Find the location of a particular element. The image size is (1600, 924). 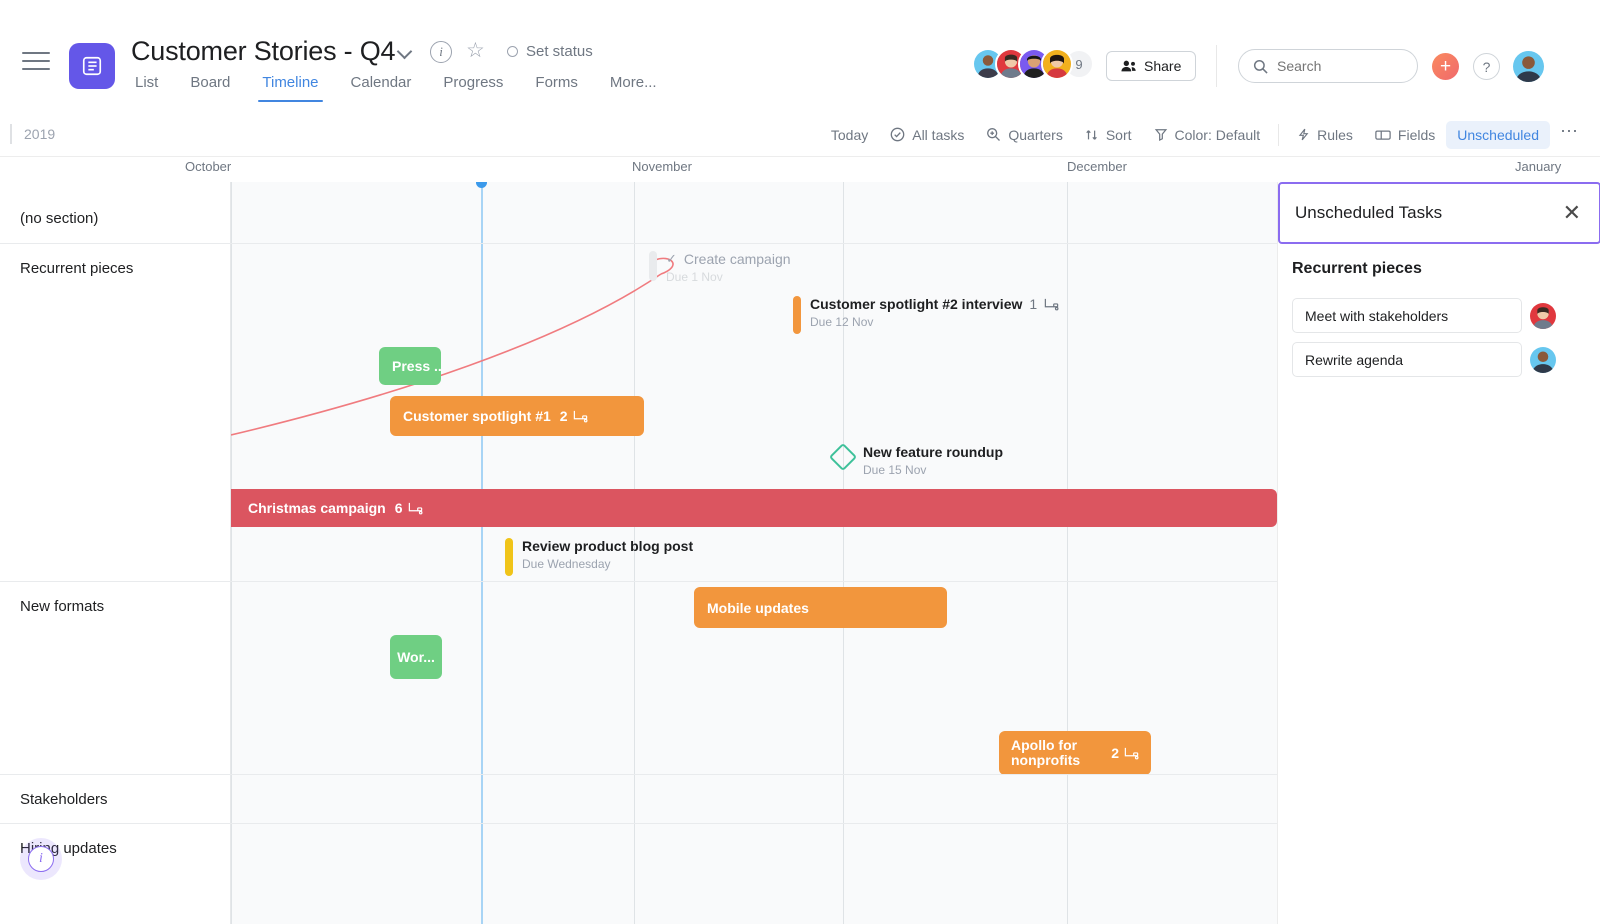

fields-button: Fields is located at coordinates (1405, 135).